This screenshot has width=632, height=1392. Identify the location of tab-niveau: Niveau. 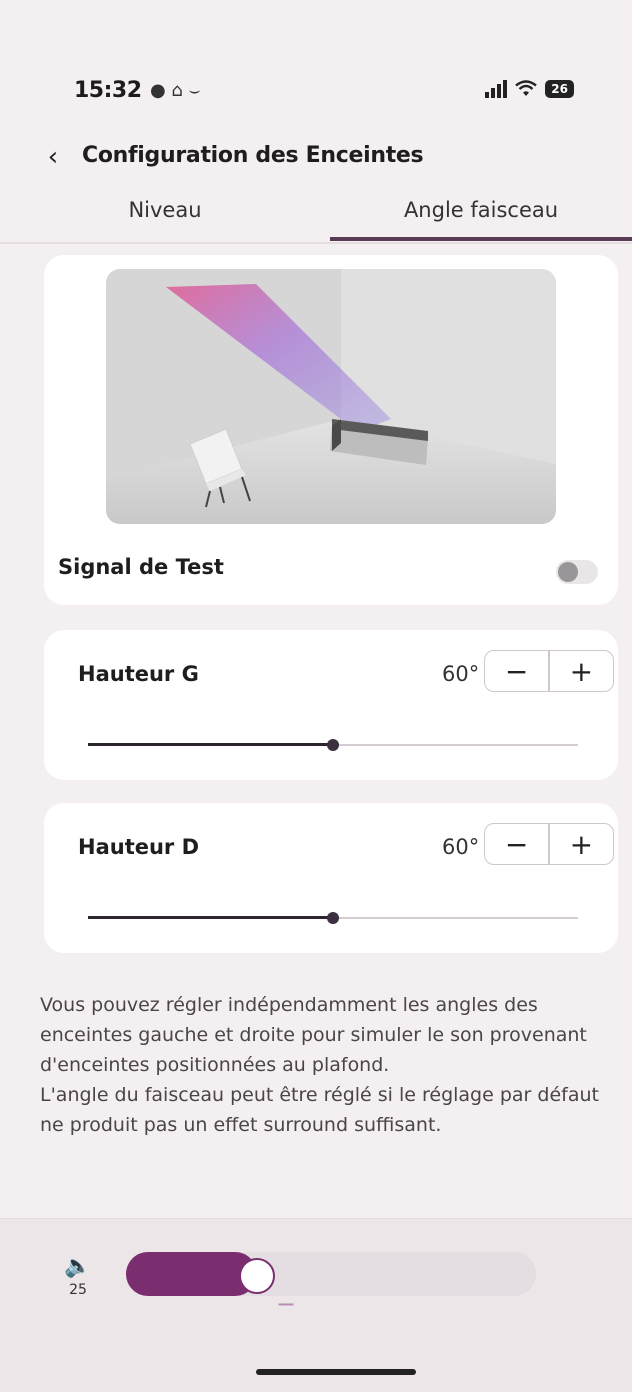
(165, 220).